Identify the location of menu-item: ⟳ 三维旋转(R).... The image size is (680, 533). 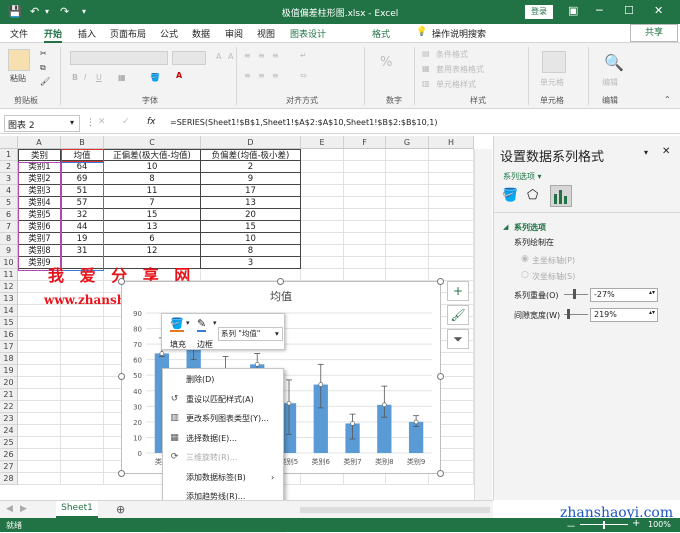
(223, 457).